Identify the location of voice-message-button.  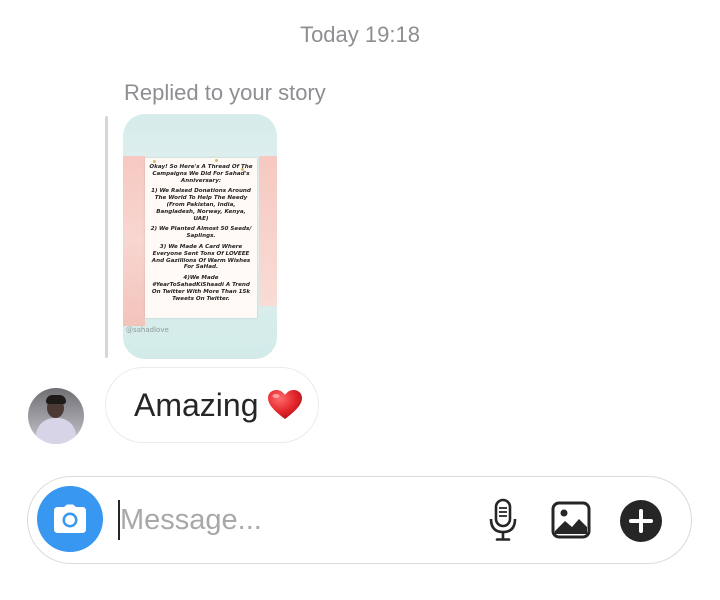
(503, 520).